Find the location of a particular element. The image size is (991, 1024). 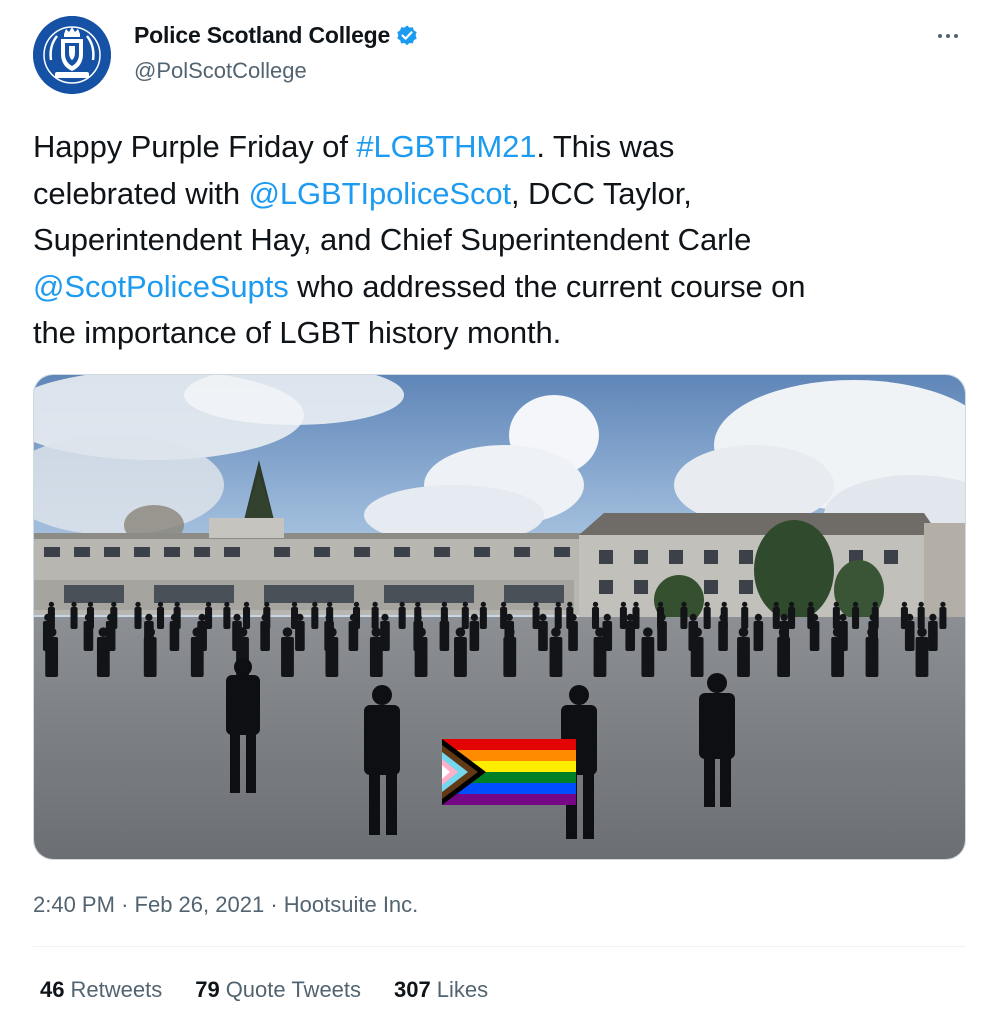

tweet-text-segment: , DCC Taylor, is located at coordinates (601, 193).